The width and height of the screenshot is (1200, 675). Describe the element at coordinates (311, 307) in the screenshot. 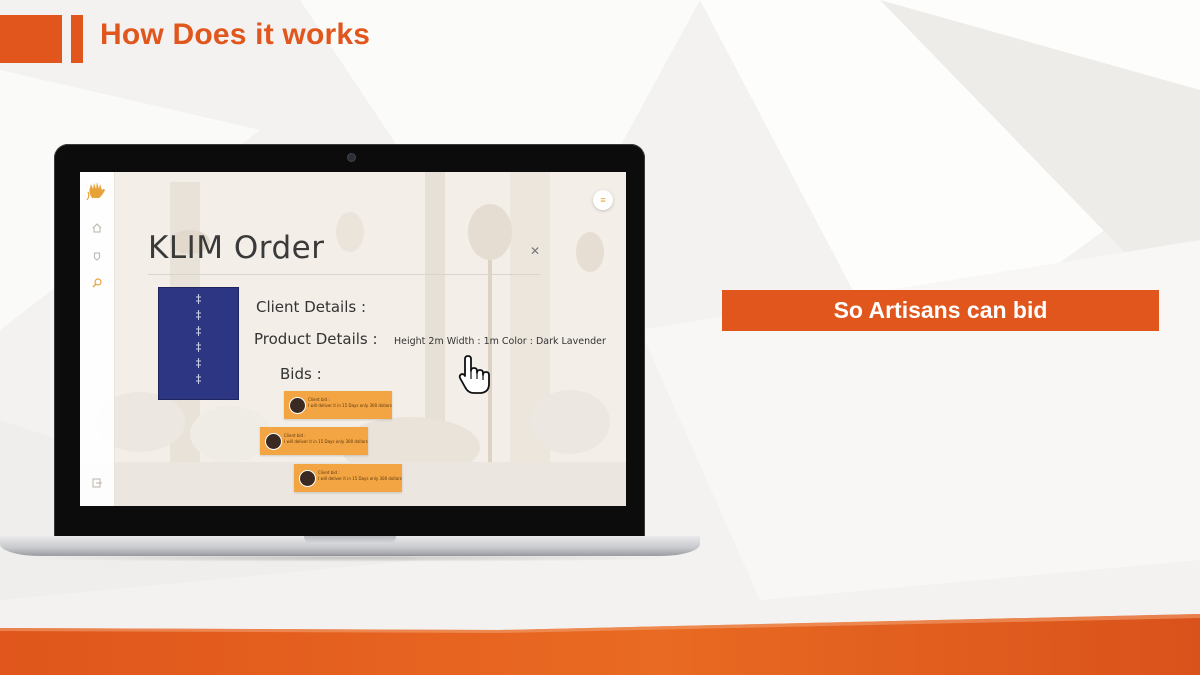

I see `client-details-label: Client Details :` at that location.